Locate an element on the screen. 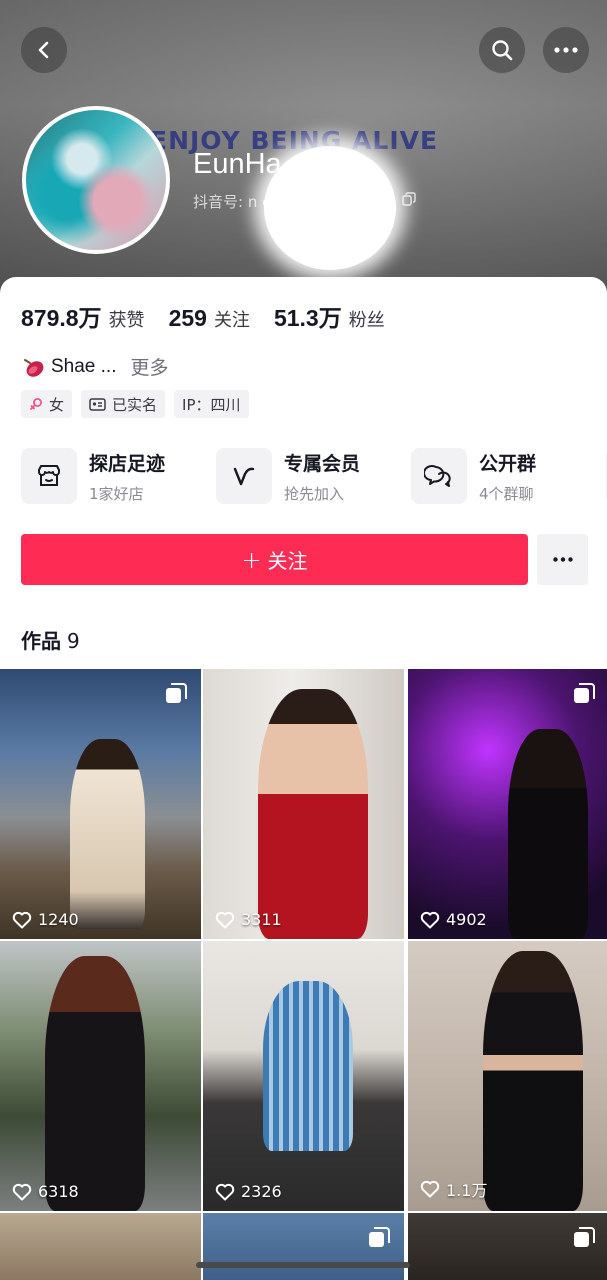 The image size is (607, 1280). search-button is located at coordinates (502, 50).